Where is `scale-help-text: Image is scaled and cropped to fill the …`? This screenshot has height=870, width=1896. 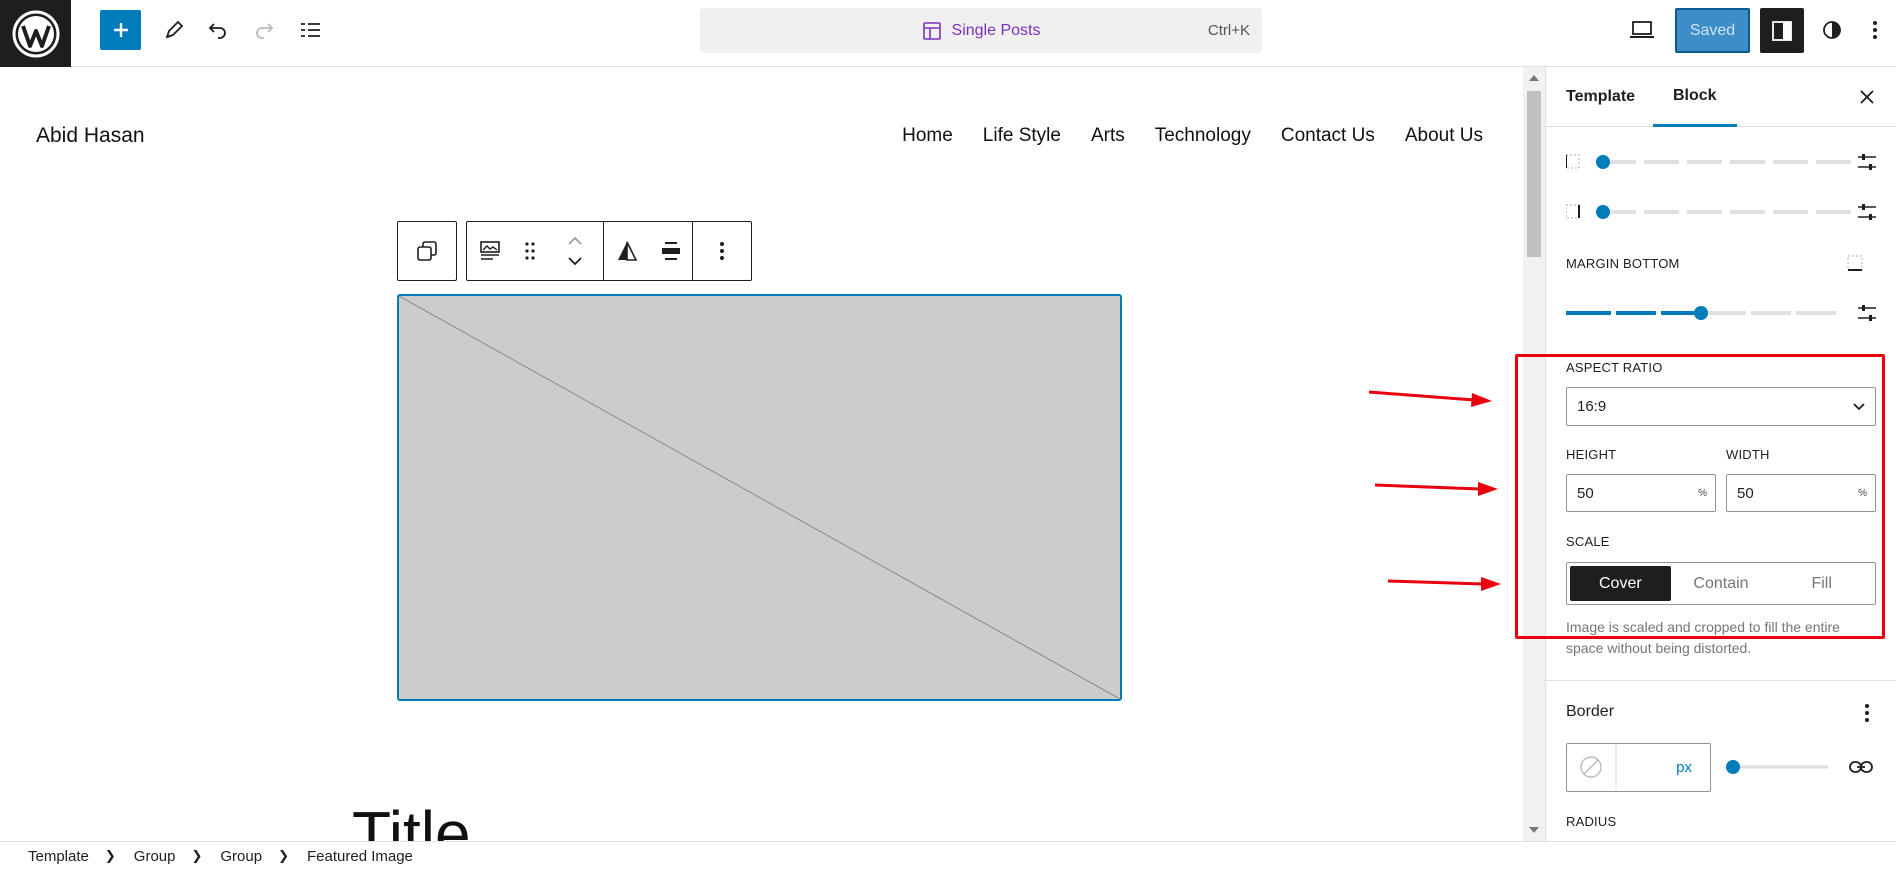 scale-help-text: Image is scaled and cropped to fill the … is located at coordinates (1703, 637).